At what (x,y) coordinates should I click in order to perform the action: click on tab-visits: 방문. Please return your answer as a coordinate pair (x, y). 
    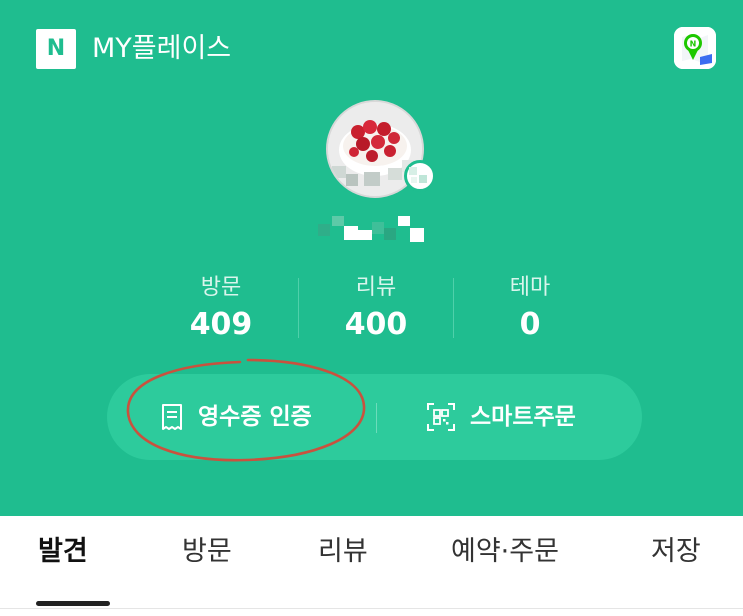
    Looking at the image, I should click on (207, 552).